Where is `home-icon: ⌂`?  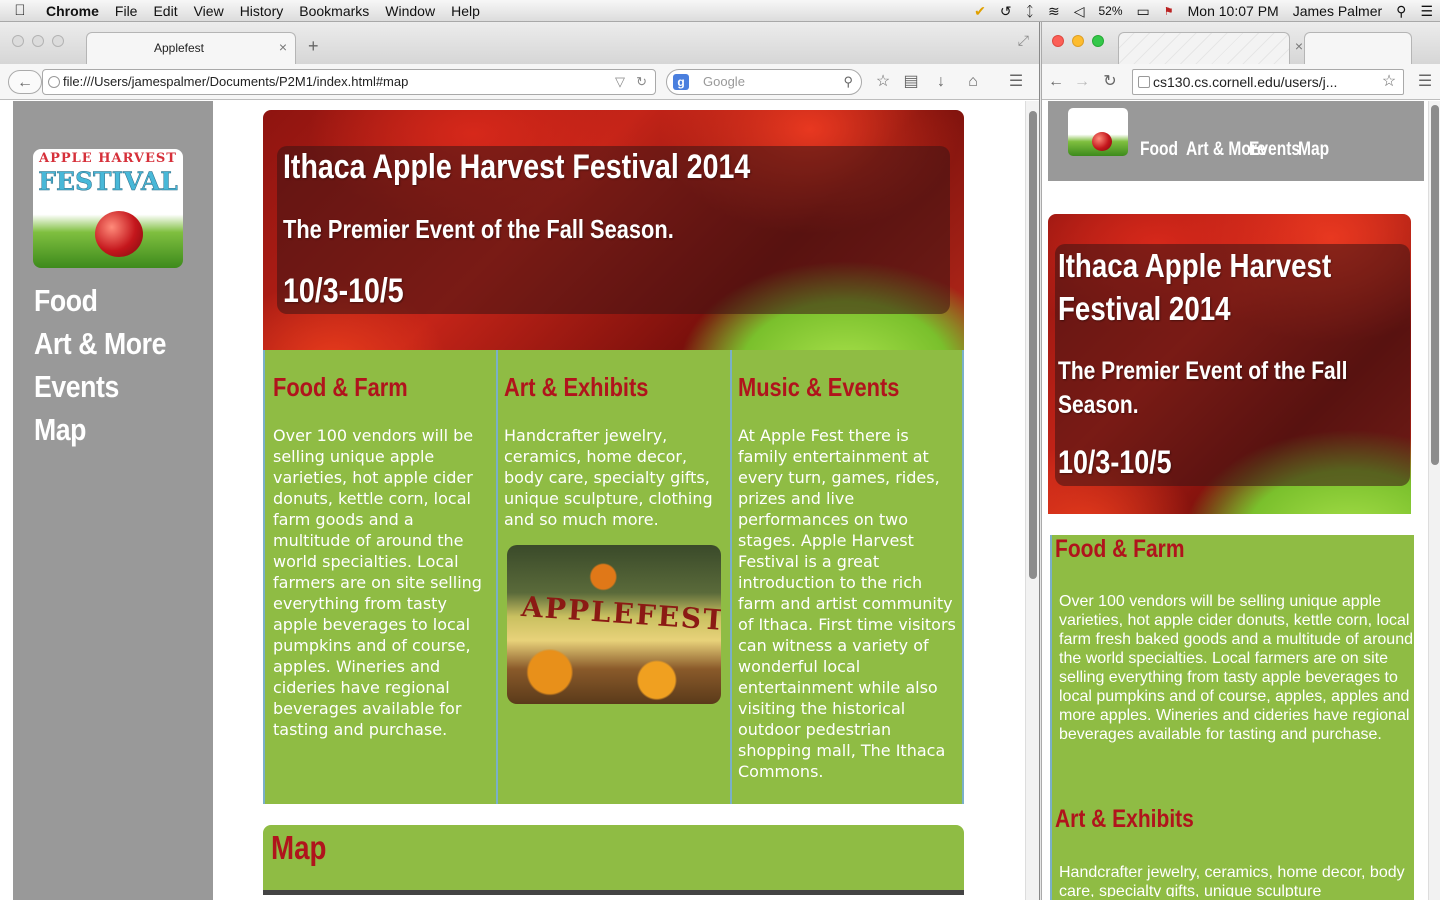 home-icon: ⌂ is located at coordinates (973, 82).